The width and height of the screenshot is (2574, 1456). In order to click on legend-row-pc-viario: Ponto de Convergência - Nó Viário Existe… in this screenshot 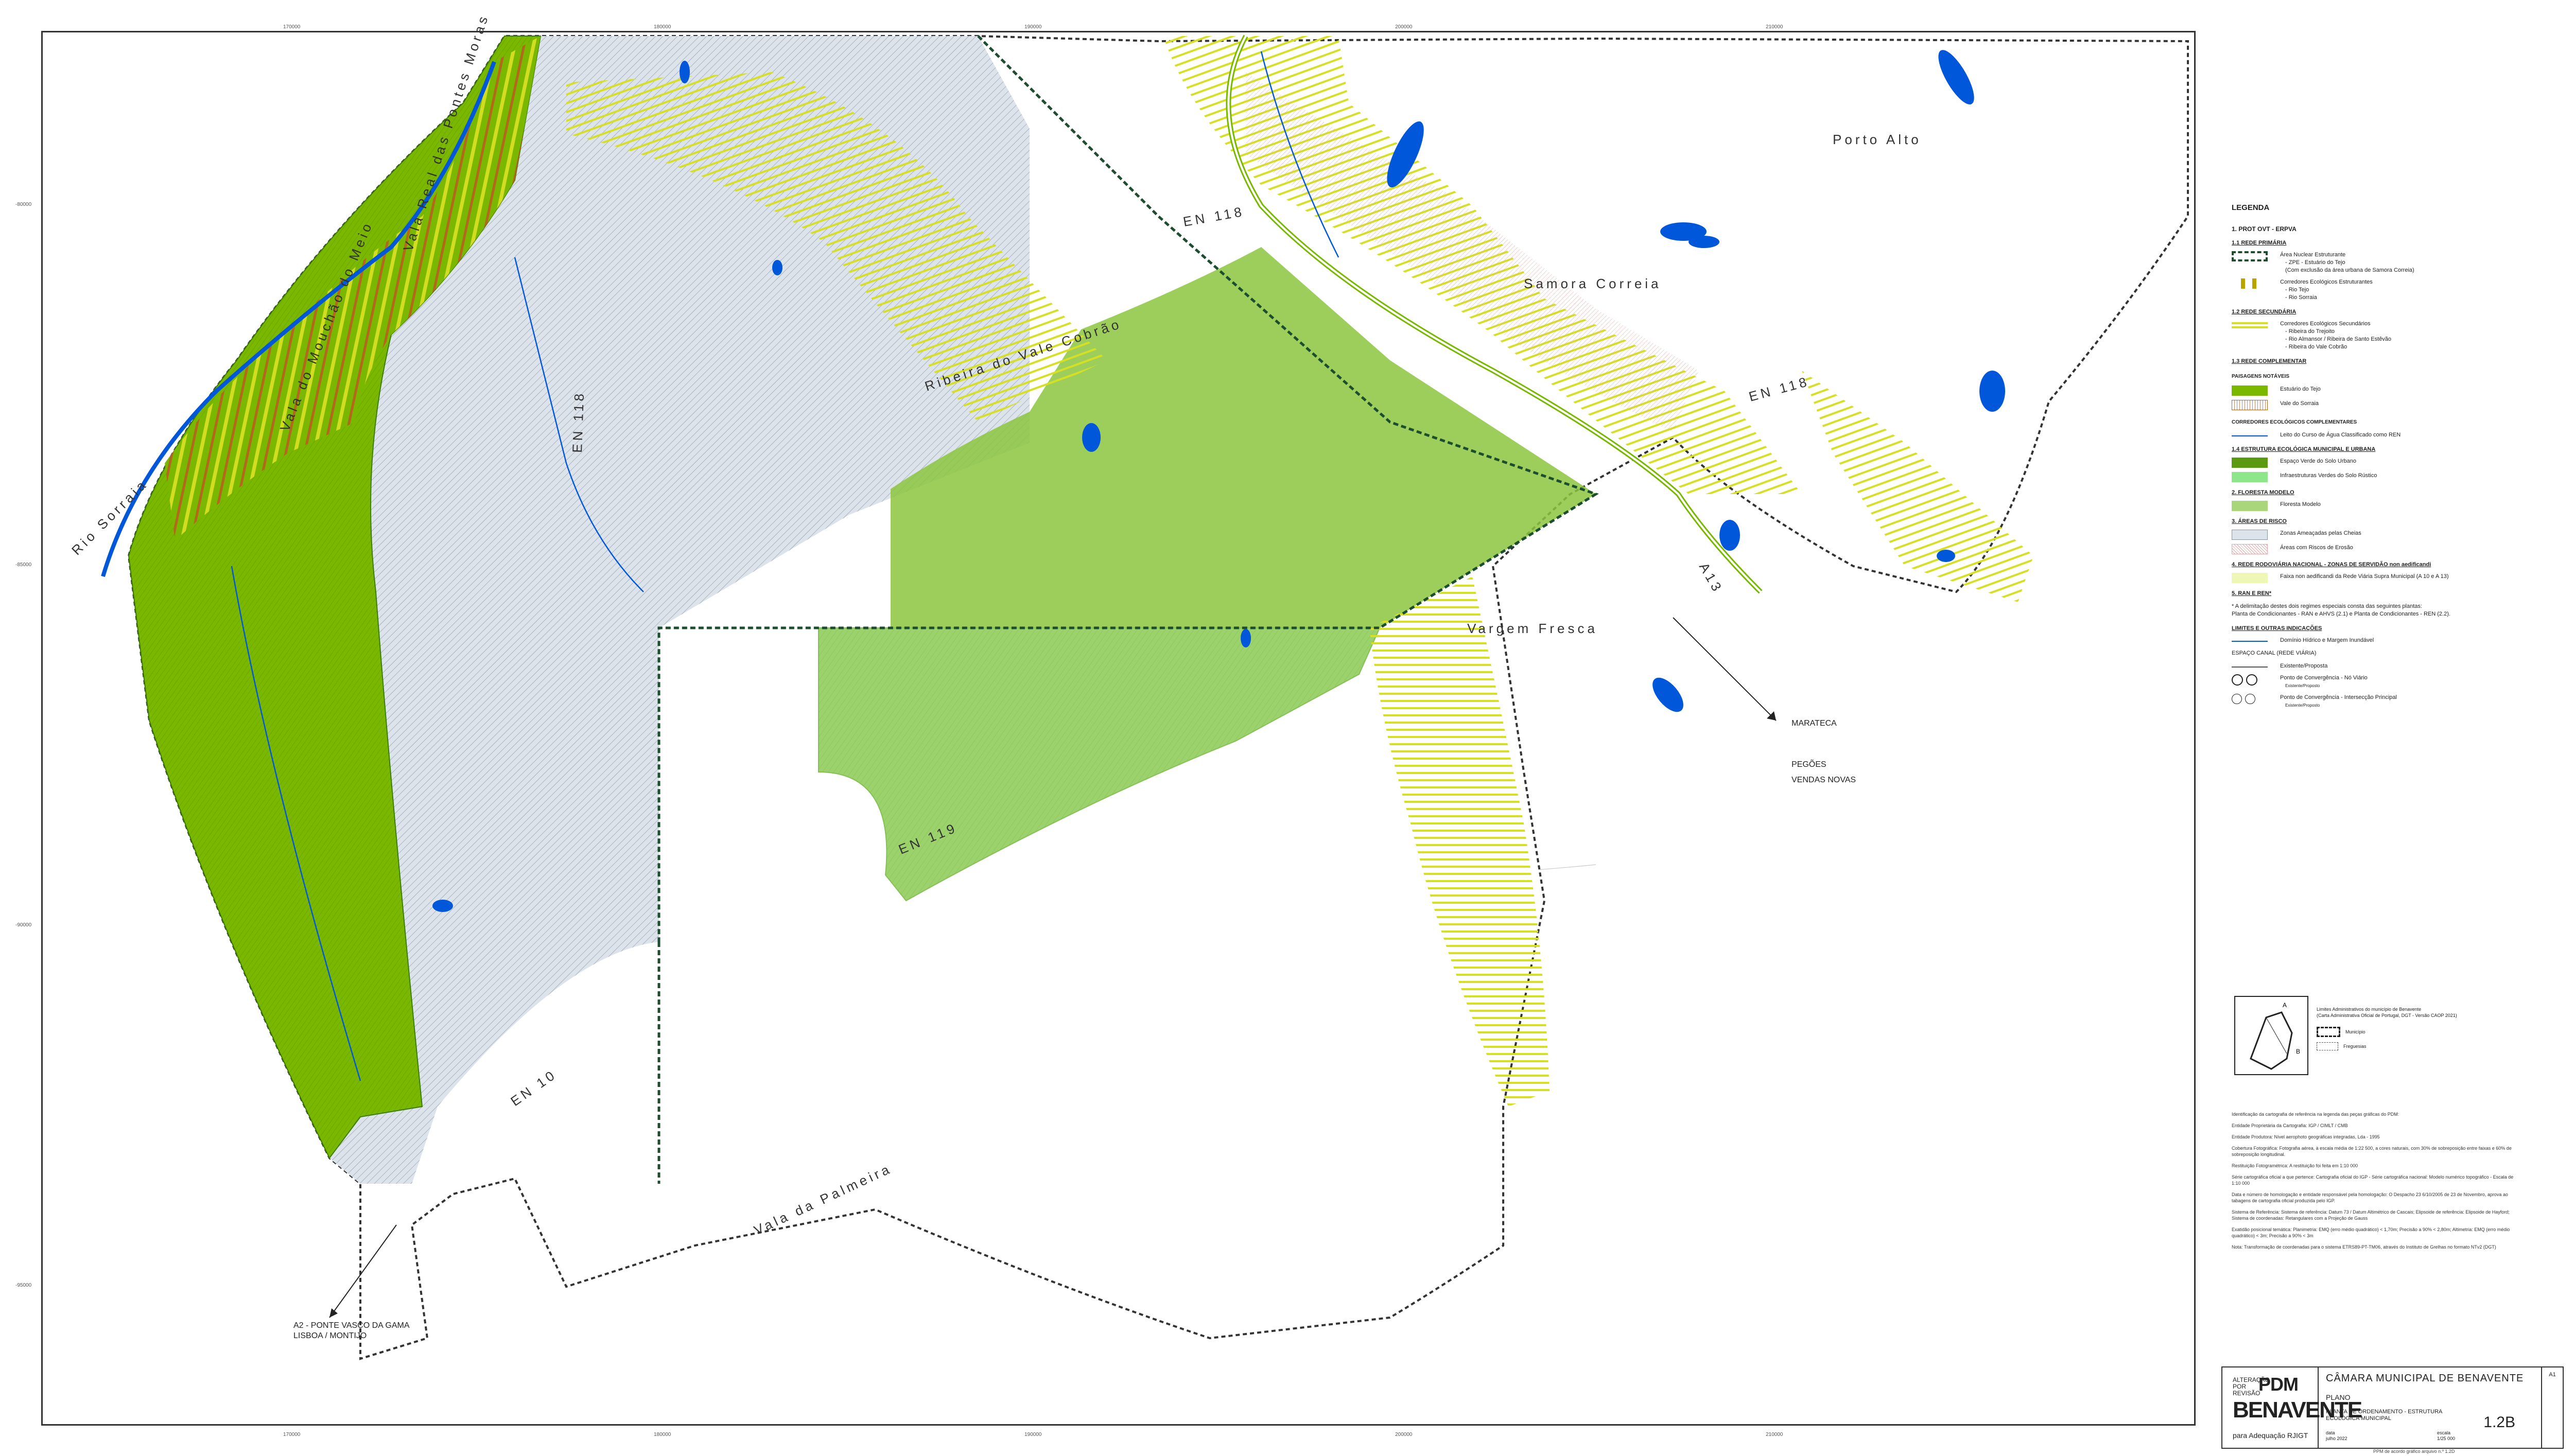, I will do `click(2384, 682)`.